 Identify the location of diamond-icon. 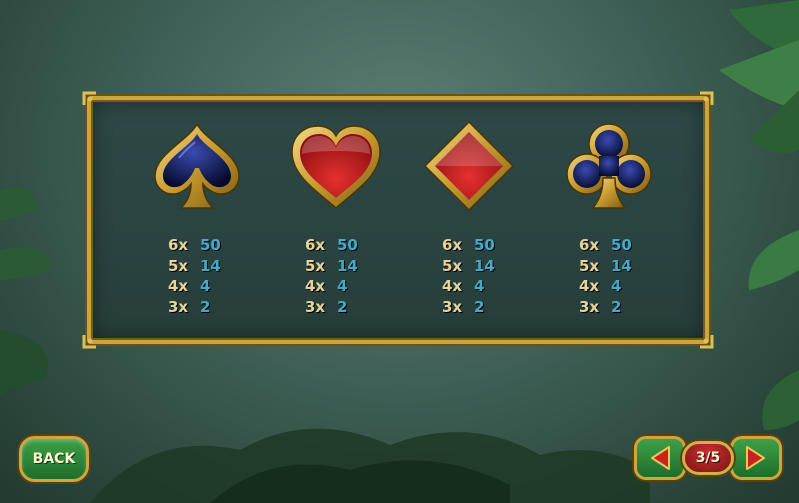
(469, 166).